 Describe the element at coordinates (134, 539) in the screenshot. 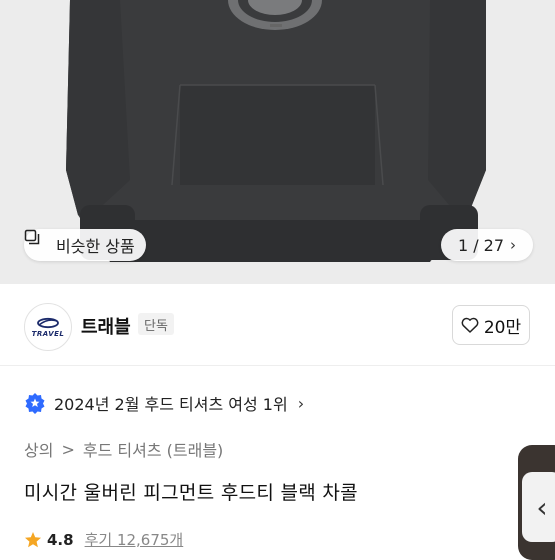

I see `reviews-link: 후기 12,675개` at that location.